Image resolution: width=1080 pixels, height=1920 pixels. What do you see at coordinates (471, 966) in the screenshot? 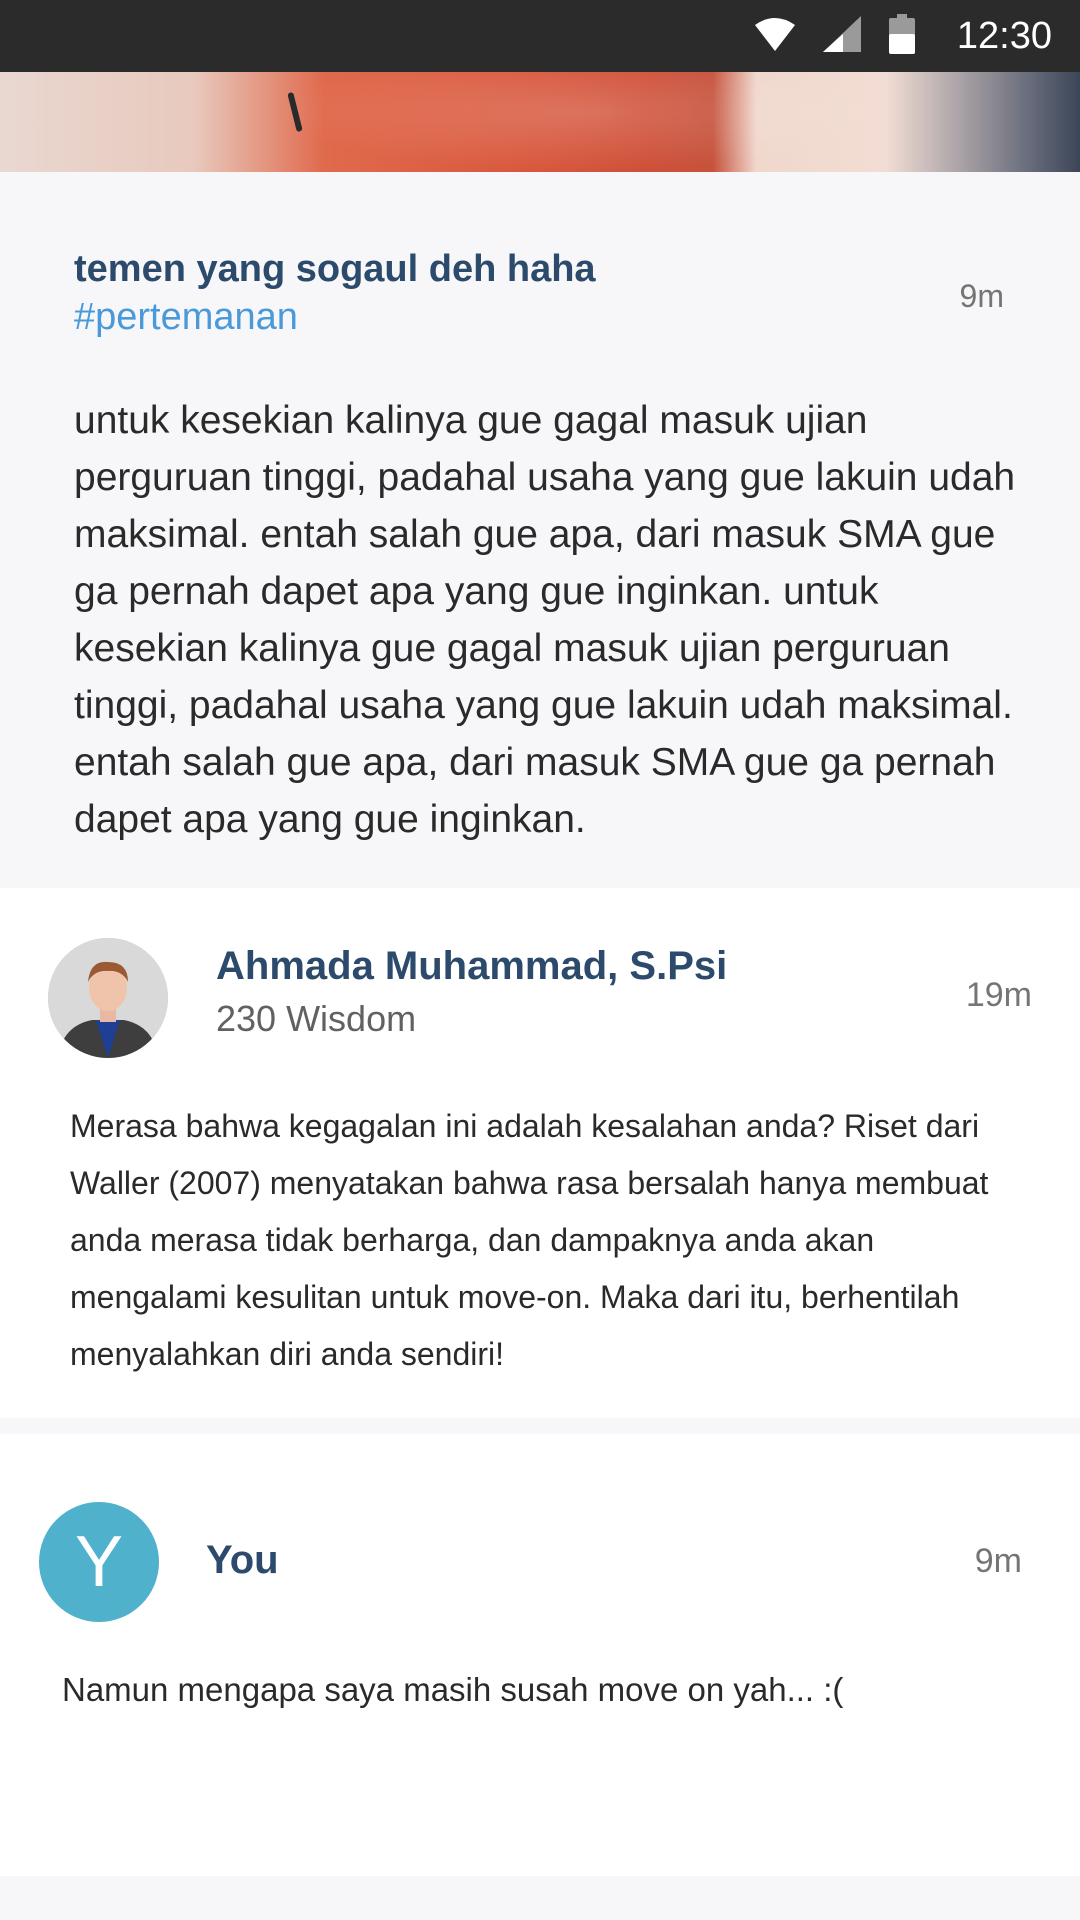
I see `reply-author-name: Ahmada Muhammad, S.Psi` at bounding box center [471, 966].